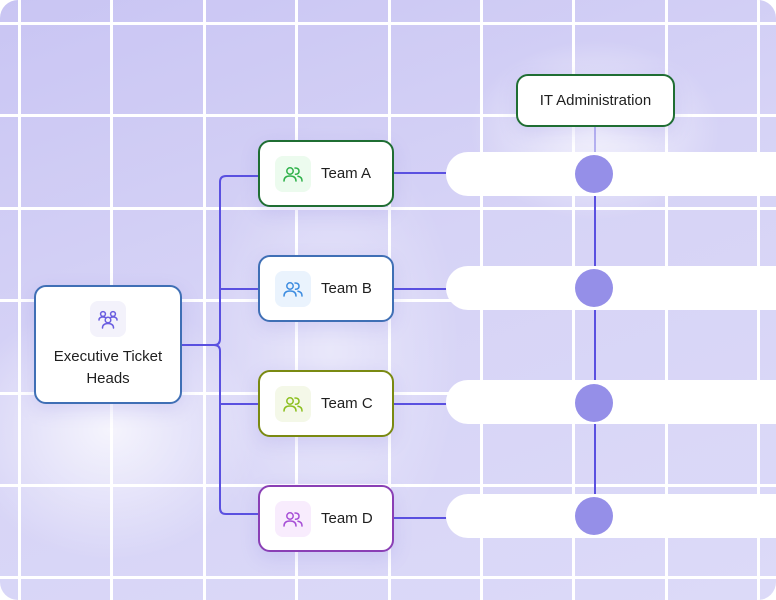 This screenshot has width=776, height=600. Describe the element at coordinates (108, 319) in the screenshot. I see `group-icon` at that location.